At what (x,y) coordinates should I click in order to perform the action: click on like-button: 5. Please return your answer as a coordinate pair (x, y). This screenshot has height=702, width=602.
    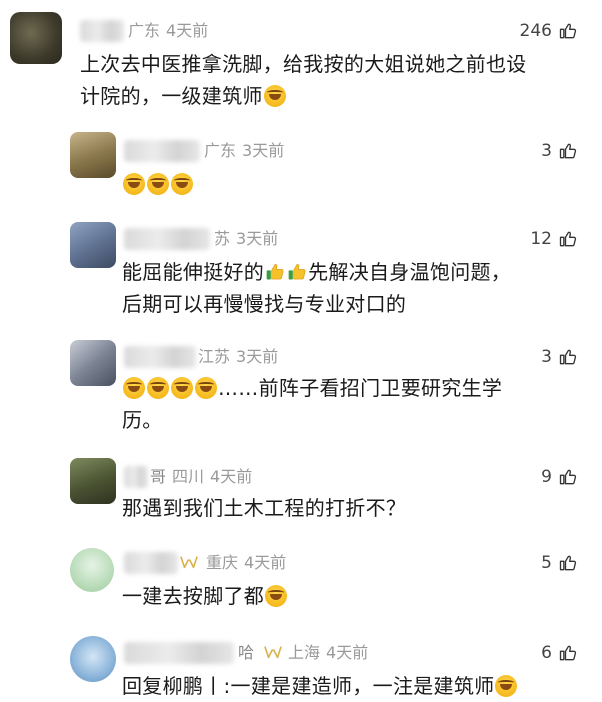
    Looking at the image, I should click on (559, 563).